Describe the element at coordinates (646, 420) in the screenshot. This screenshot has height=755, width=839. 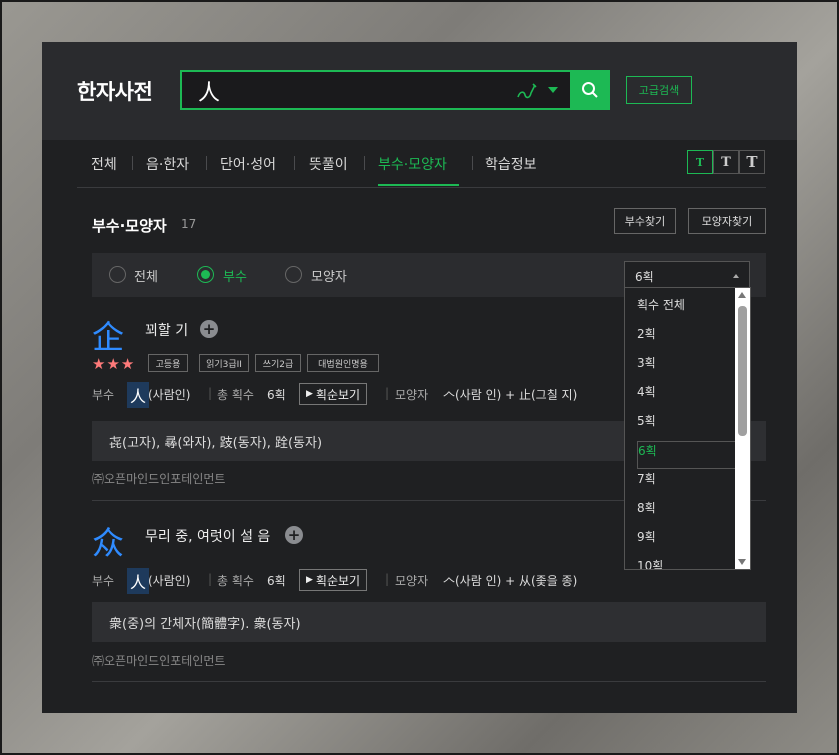
I see `dropdown-option: 5획` at that location.